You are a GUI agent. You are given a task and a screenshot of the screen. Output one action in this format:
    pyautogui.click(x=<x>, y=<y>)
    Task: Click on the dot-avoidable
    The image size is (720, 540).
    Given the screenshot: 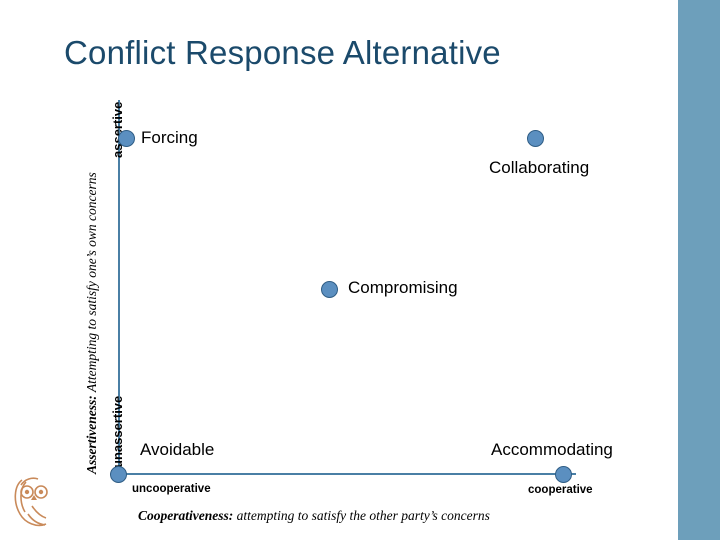 What is the action you would take?
    pyautogui.click(x=118, y=474)
    